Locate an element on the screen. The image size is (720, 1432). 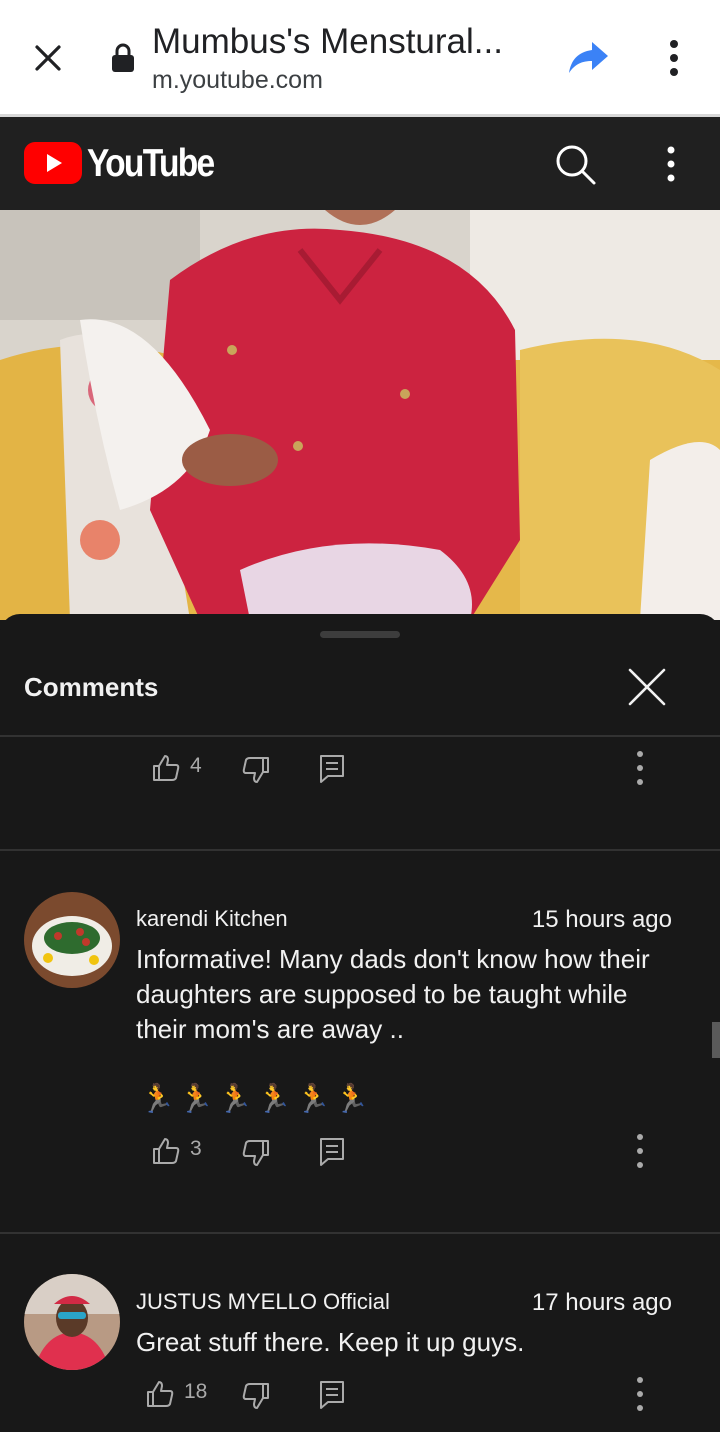
browser-toolbar: Mumbus's Menstural... m.youtube.com is located at coordinates (360, 57).